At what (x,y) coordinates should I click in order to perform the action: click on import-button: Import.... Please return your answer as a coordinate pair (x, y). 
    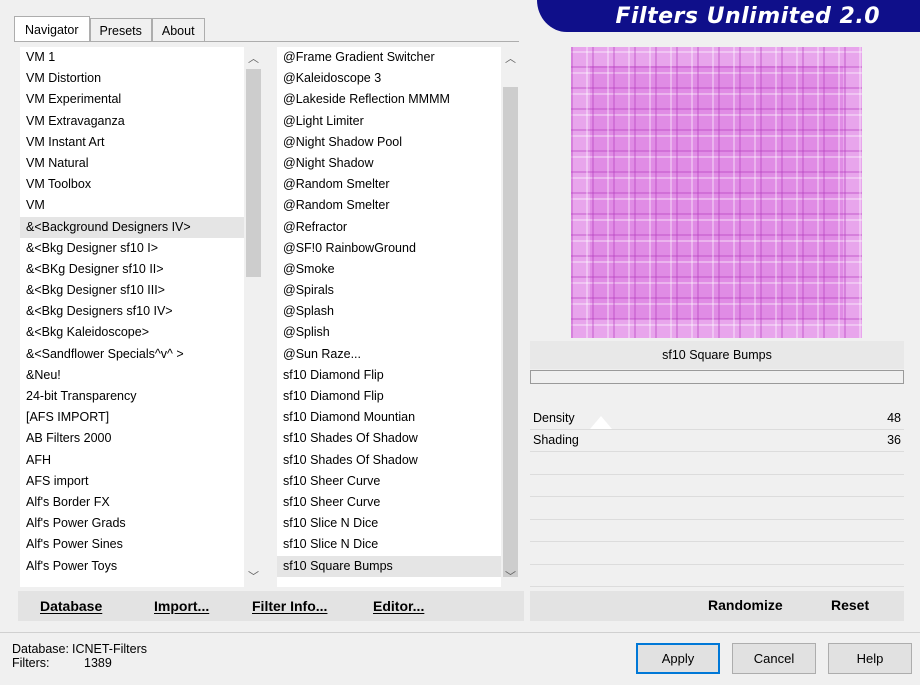
    Looking at the image, I should click on (181, 606).